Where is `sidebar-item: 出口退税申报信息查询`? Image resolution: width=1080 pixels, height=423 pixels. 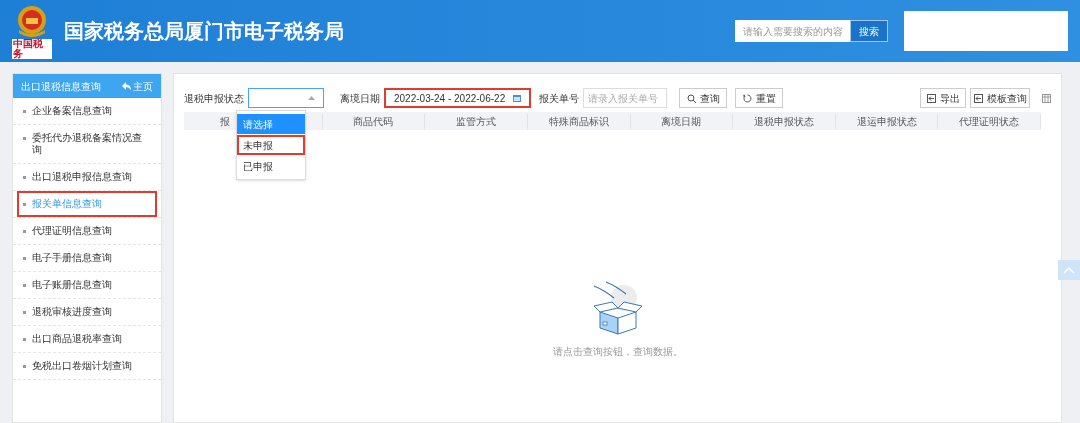
sidebar-item: 出口退税申报信息查询 is located at coordinates (87, 177).